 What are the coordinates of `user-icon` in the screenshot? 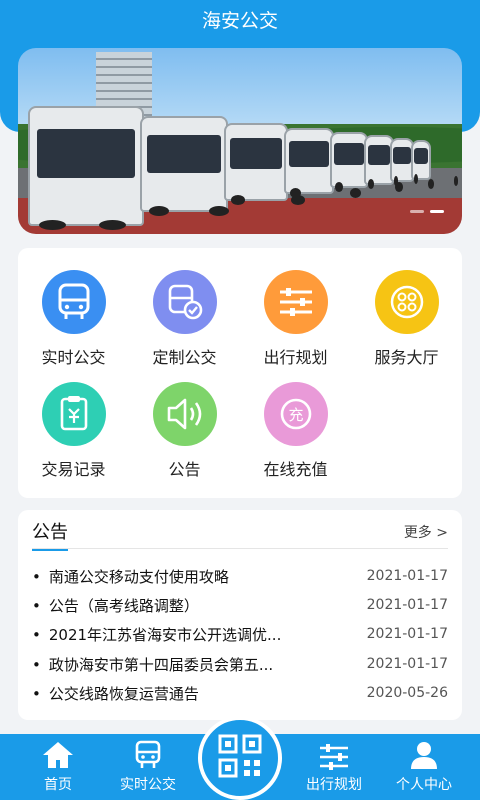 It's located at (424, 752).